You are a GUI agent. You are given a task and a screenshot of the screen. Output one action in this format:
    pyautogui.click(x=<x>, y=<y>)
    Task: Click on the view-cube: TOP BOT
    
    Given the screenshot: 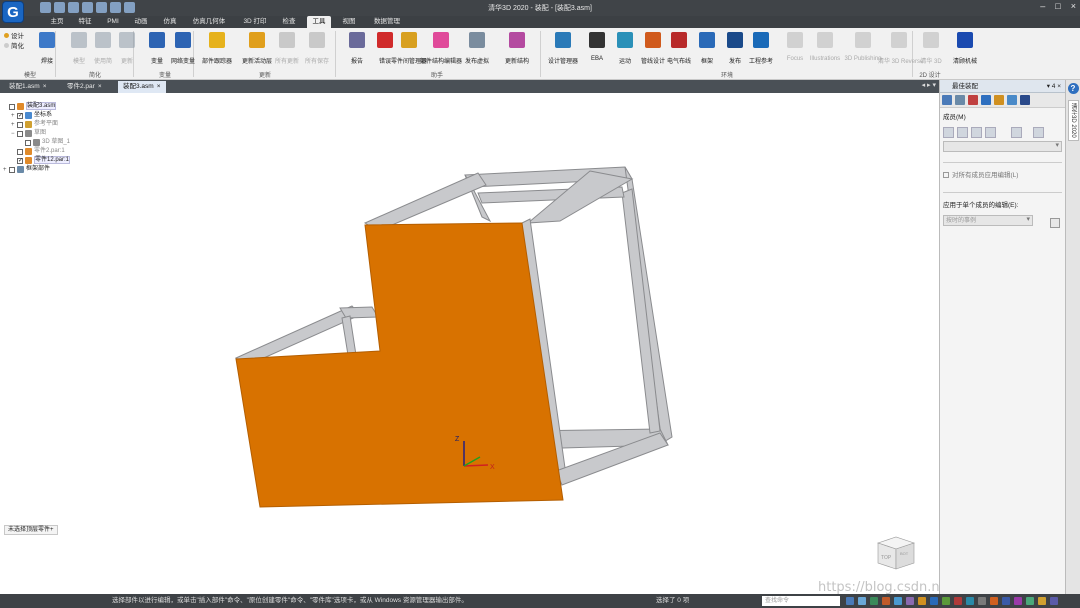 What is the action you would take?
    pyautogui.click(x=896, y=553)
    